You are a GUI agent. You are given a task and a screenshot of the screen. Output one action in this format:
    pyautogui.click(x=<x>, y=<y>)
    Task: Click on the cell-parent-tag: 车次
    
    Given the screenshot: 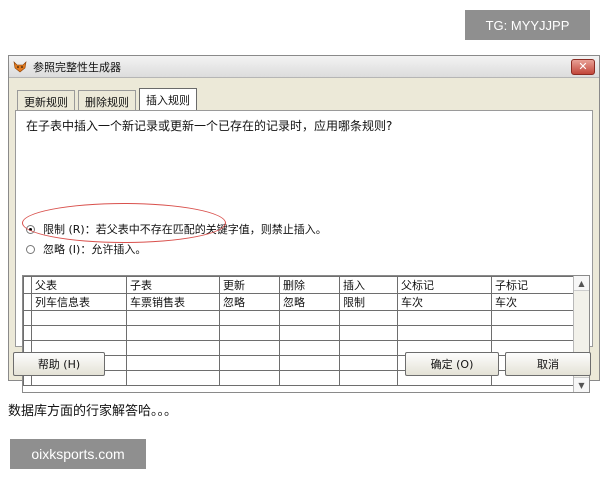 What is the action you would take?
    pyautogui.click(x=444, y=302)
    